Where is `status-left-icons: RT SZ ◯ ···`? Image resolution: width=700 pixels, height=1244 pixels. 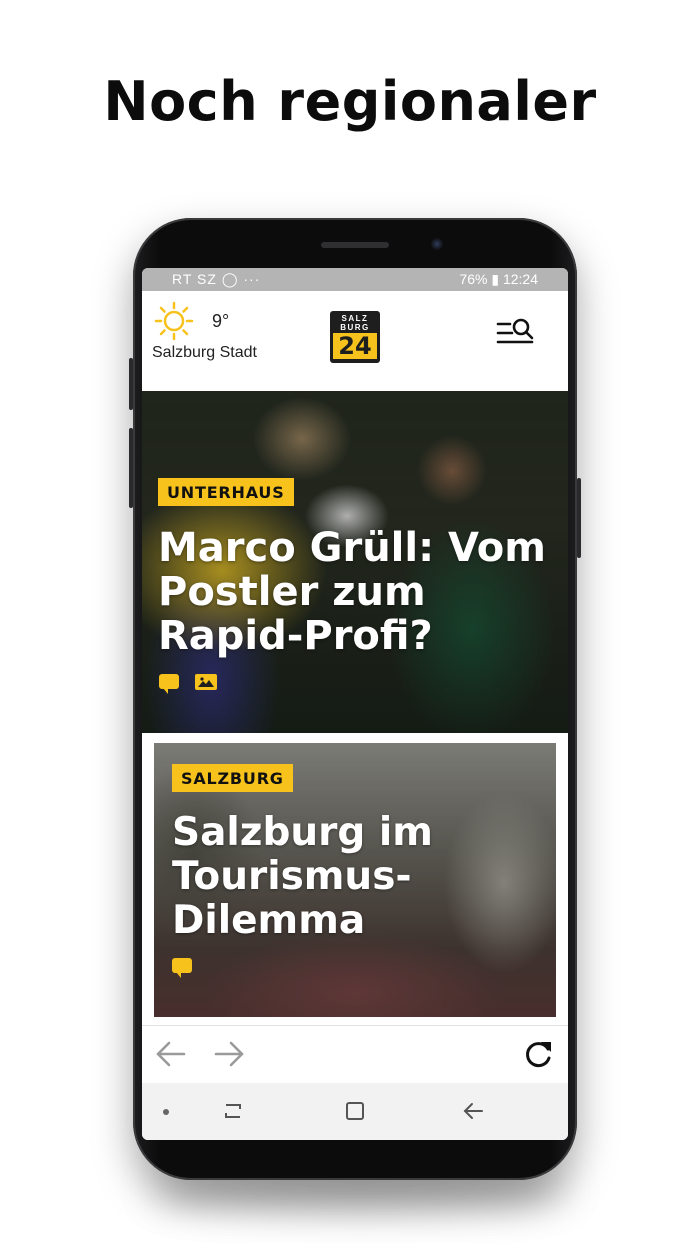
status-left-icons: RT SZ ◯ ··· is located at coordinates (216, 279).